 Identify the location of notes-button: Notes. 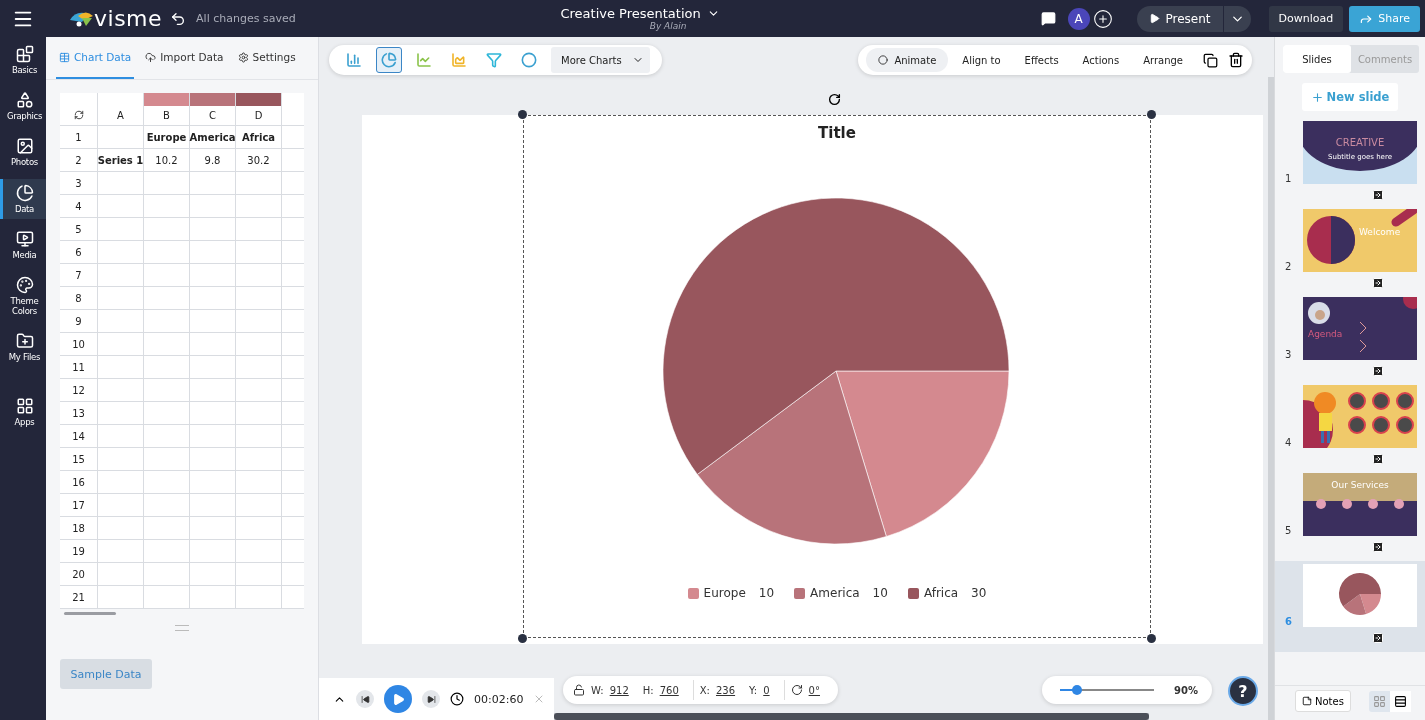
(1323, 701).